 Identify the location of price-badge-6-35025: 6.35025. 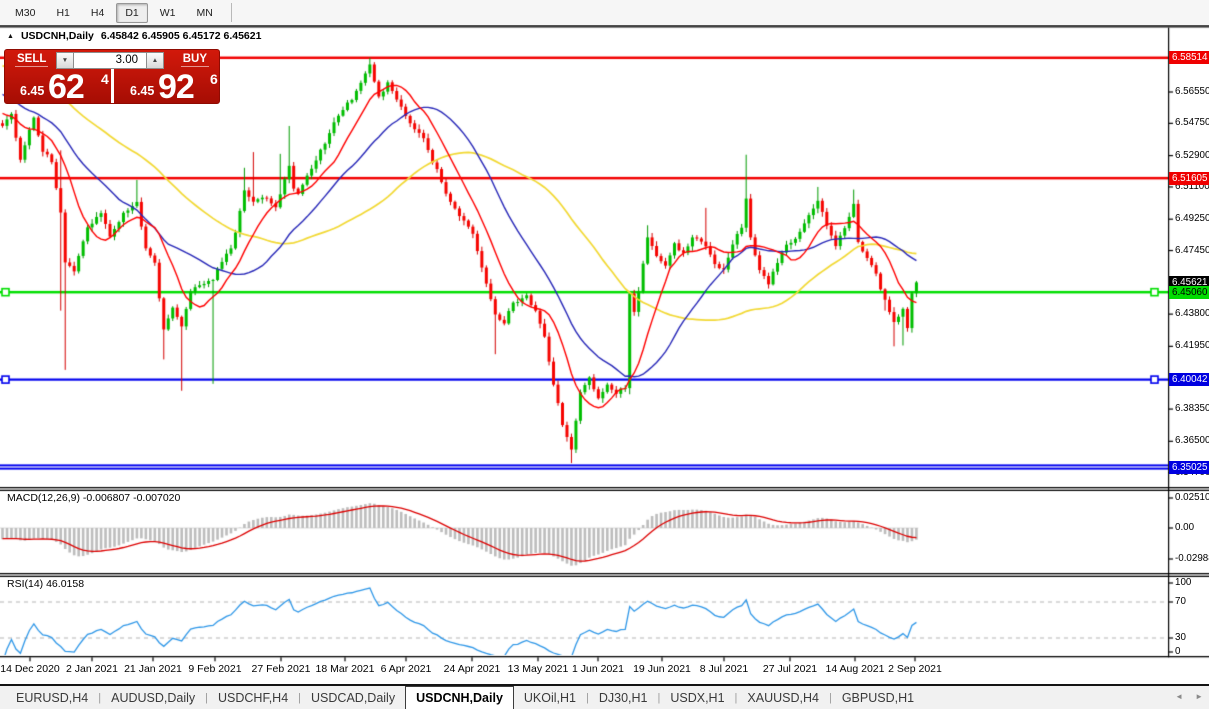
(1189, 467).